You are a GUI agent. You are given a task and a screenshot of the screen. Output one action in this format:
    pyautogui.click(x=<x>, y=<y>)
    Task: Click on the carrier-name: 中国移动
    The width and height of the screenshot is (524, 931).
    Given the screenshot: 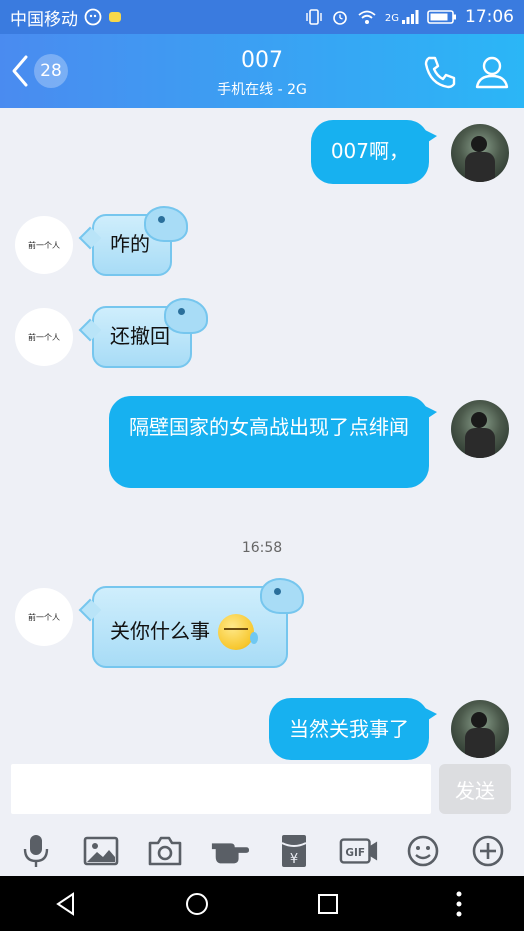 What is the action you would take?
    pyautogui.click(x=44, y=19)
    